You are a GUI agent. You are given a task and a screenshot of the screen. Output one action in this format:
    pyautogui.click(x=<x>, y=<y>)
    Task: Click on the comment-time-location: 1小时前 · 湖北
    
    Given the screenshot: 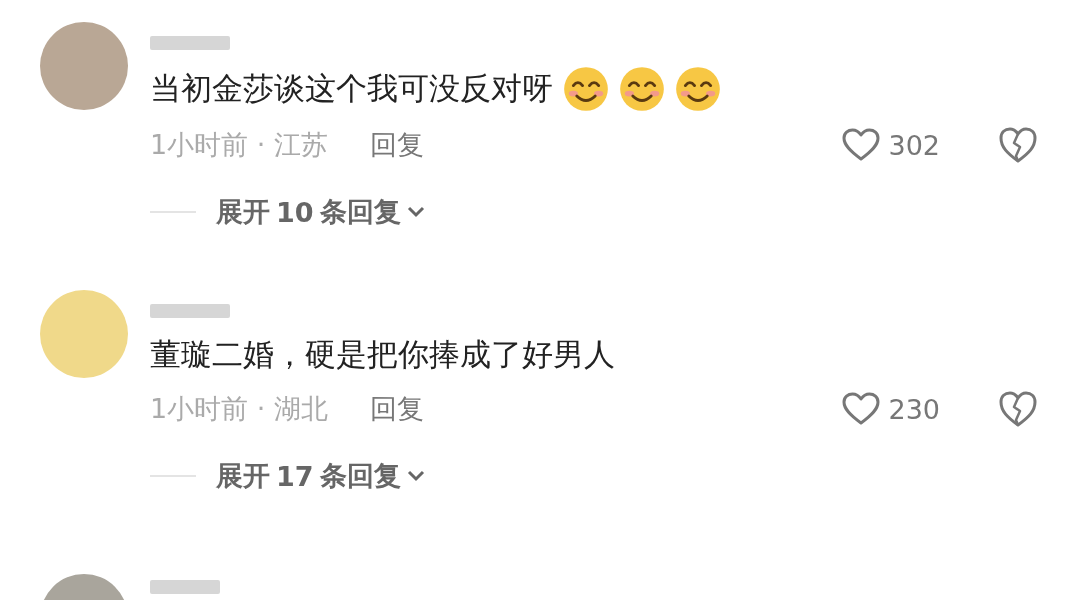 What is the action you would take?
    pyautogui.click(x=239, y=409)
    